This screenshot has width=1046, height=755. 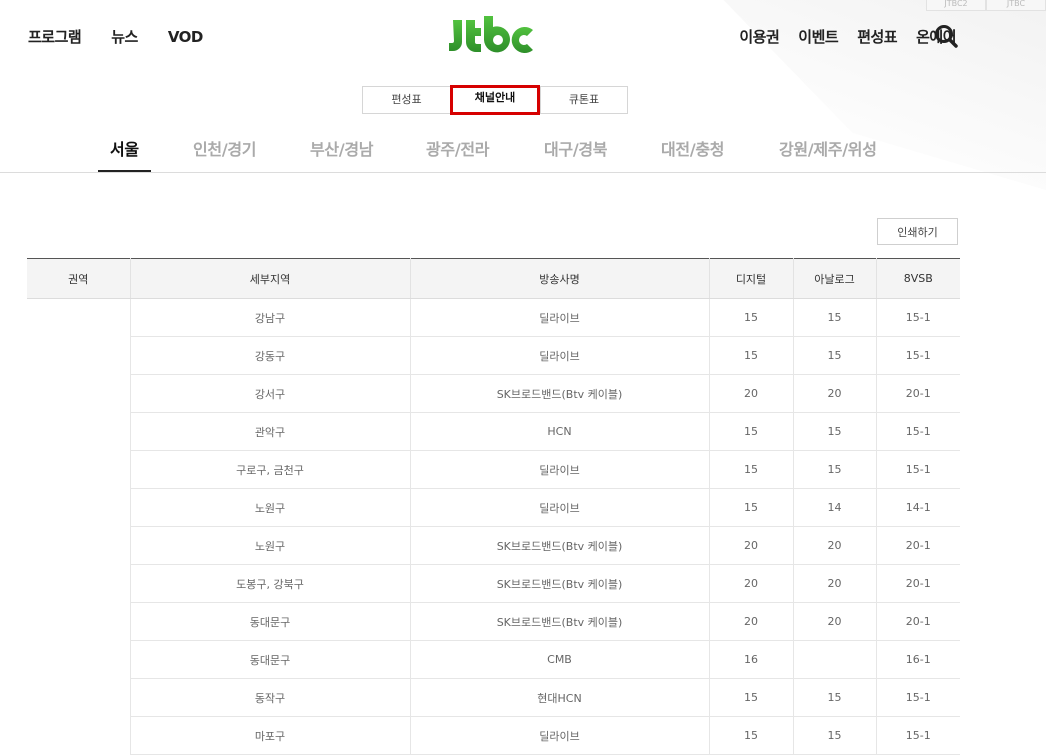 I want to click on nav-news: 뉴스, so click(x=124, y=37).